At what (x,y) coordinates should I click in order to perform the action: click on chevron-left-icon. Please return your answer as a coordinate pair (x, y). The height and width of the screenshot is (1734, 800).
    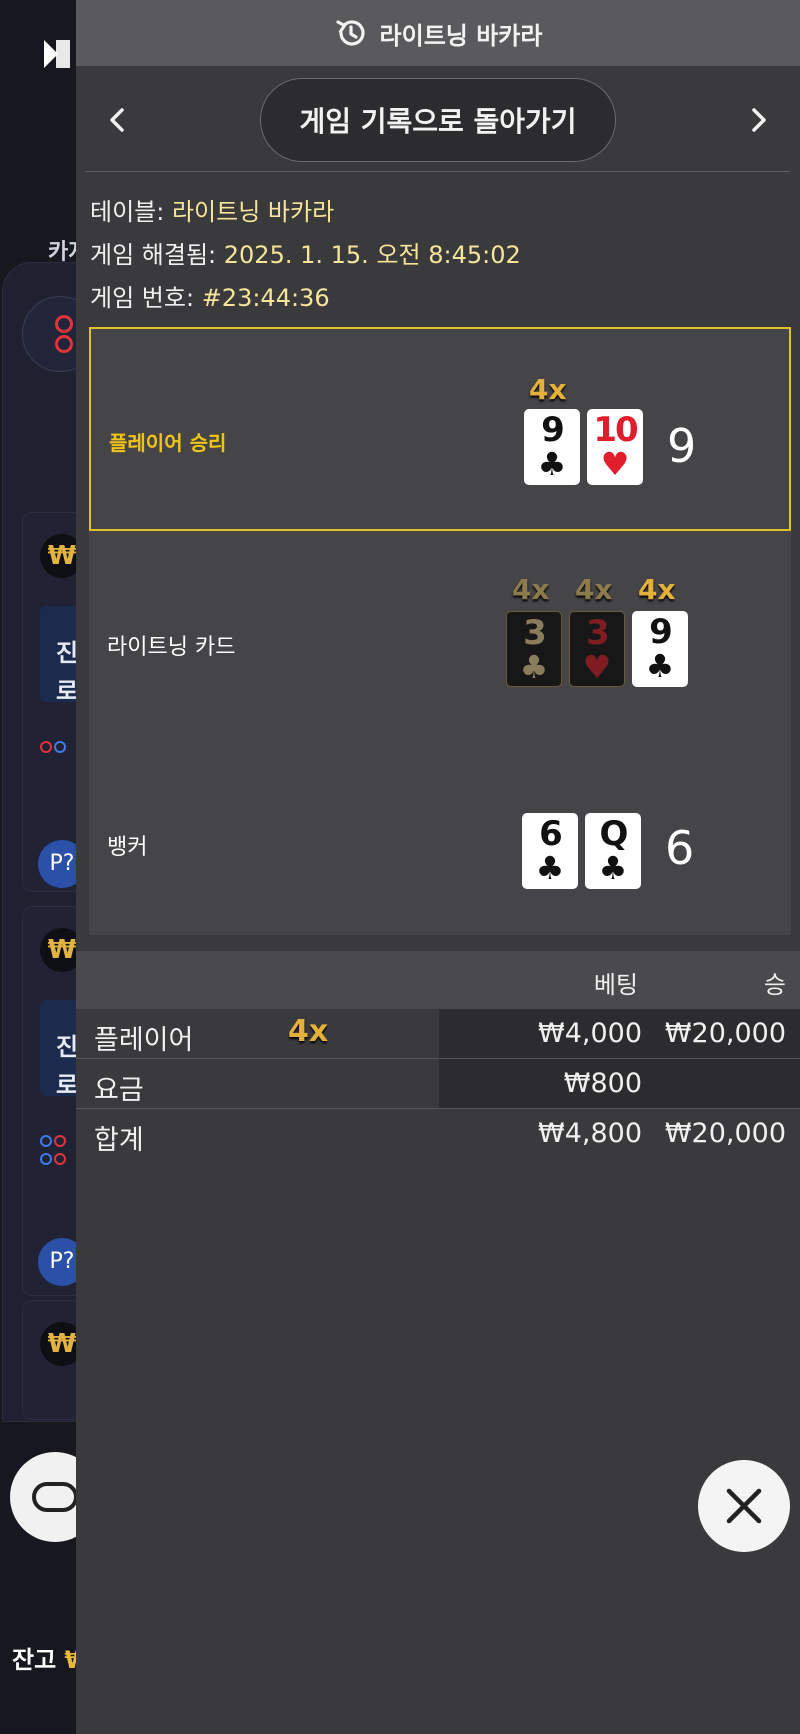
    Looking at the image, I should click on (117, 120).